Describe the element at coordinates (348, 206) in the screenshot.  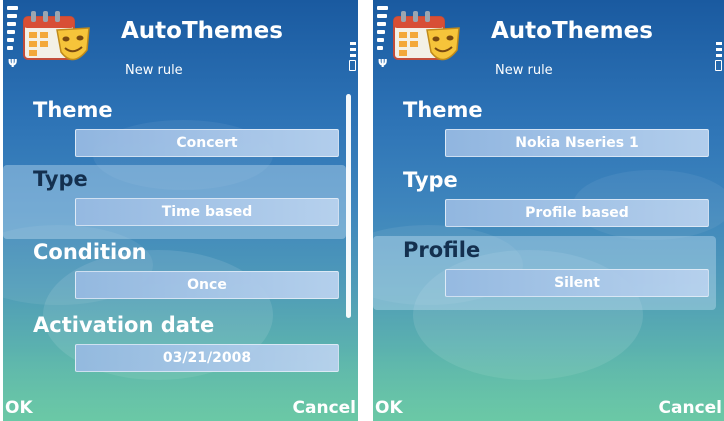
I see `scrollbar` at that location.